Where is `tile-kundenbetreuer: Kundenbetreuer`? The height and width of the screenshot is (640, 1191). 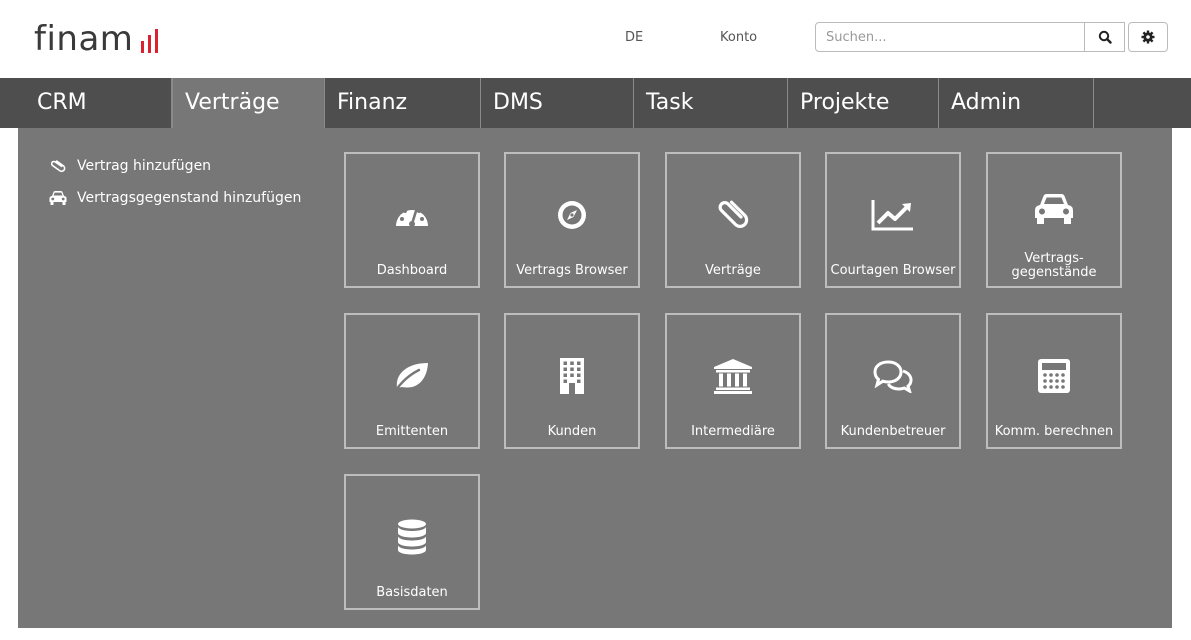 tile-kundenbetreuer: Kundenbetreuer is located at coordinates (893, 381).